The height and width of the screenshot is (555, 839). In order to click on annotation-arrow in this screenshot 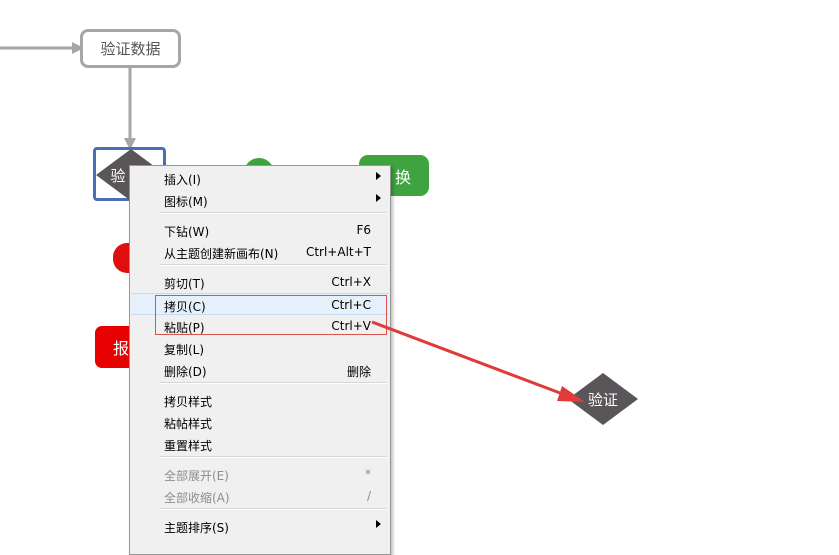, I will do `click(478, 361)`.